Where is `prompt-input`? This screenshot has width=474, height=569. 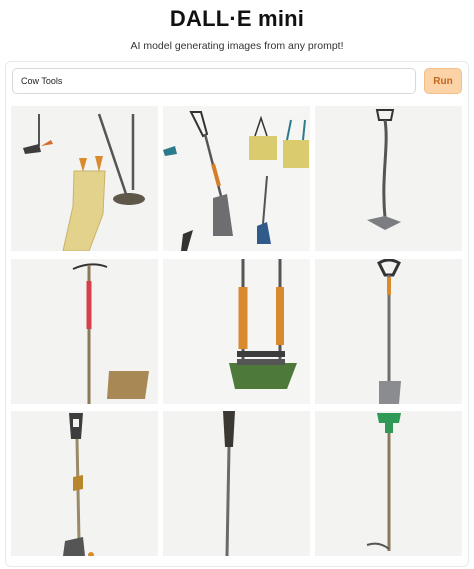
prompt-input is located at coordinates (214, 81).